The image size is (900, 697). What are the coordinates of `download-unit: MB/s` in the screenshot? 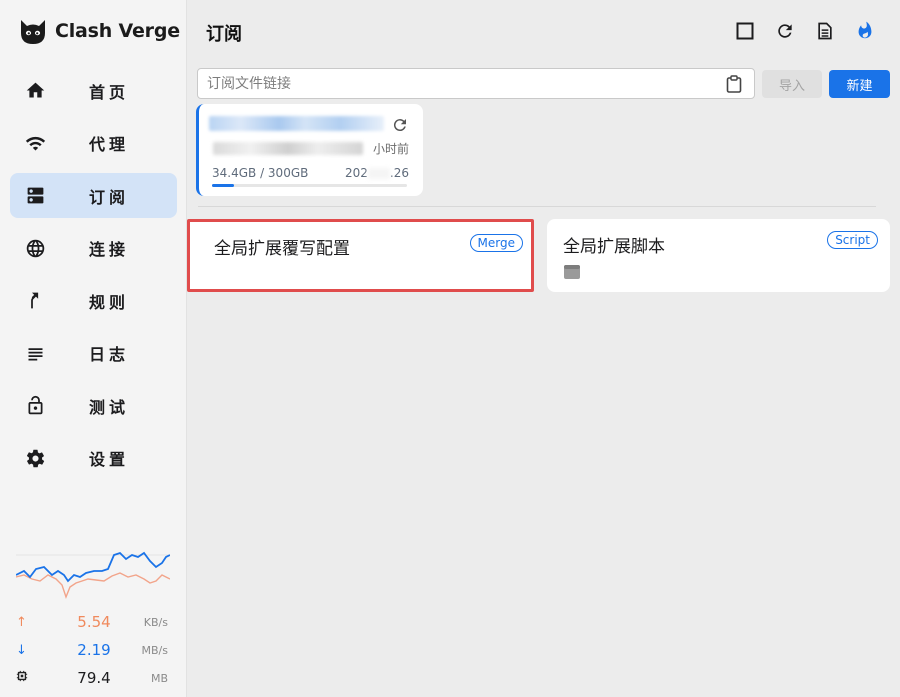 It's located at (154, 650).